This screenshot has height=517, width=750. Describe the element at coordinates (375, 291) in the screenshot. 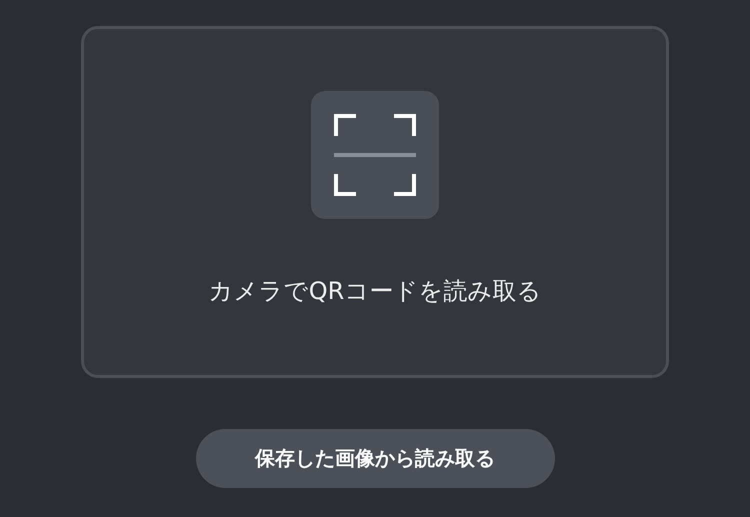

I see `scan-label: カメラでQRコードを読み取る` at that location.